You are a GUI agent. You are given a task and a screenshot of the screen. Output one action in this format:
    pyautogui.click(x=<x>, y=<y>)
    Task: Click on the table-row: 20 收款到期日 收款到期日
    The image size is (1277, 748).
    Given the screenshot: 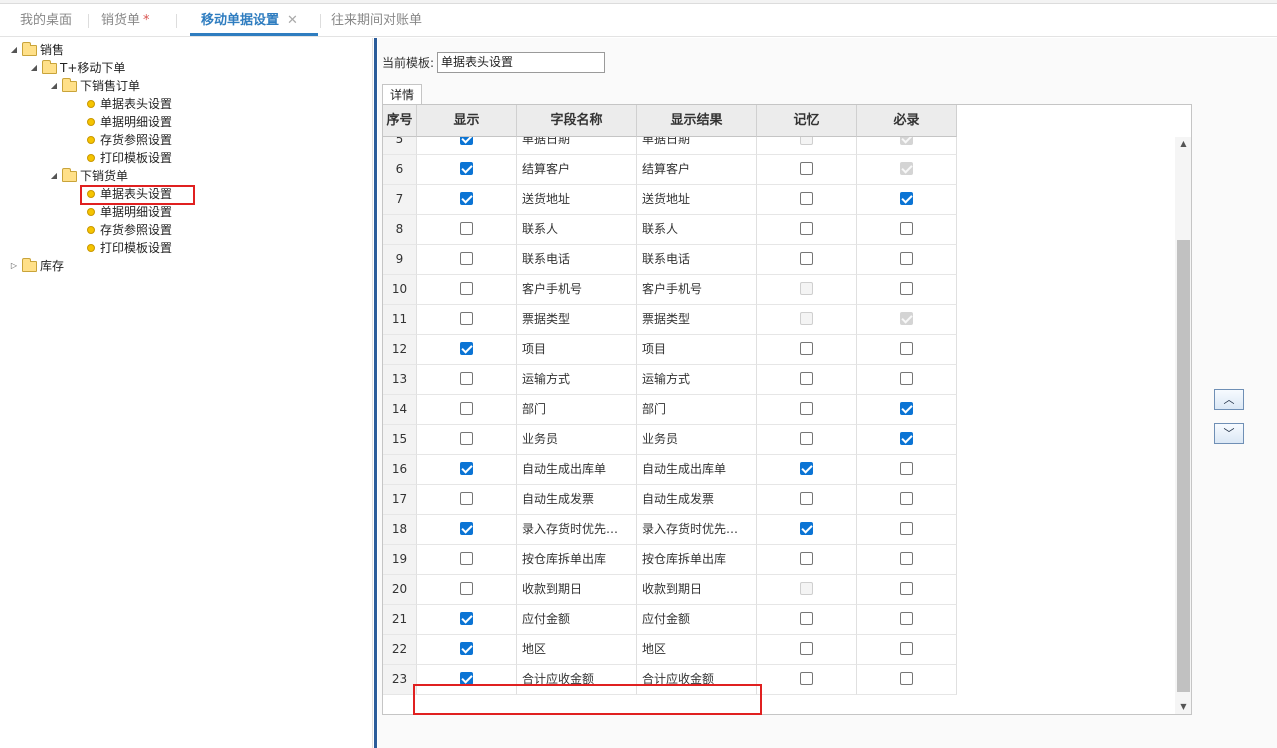 What is the action you would take?
    pyautogui.click(x=670, y=590)
    